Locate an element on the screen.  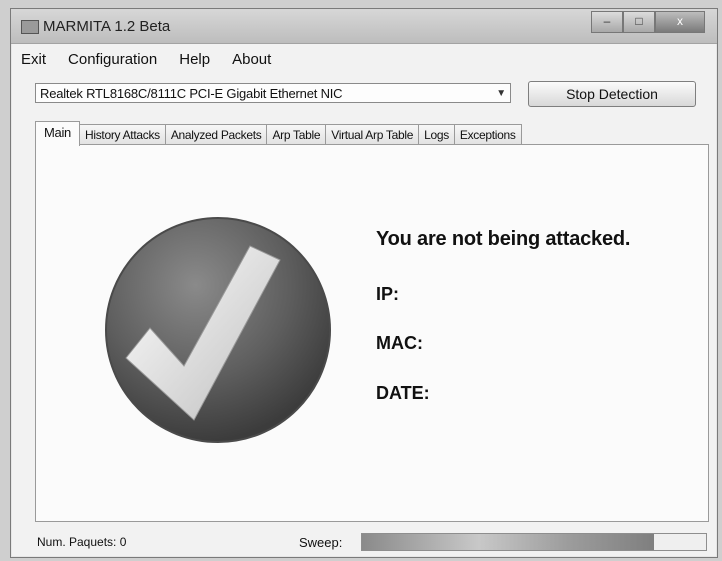
close-button: x is located at coordinates (680, 22).